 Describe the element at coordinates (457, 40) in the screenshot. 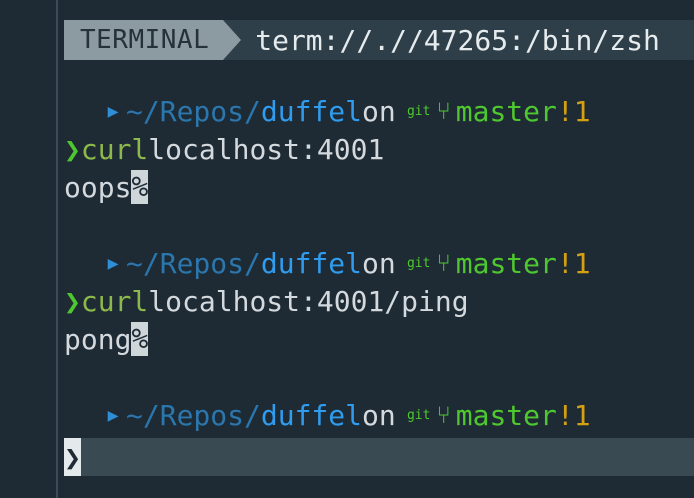

I see `terminal-buffer-name: term://.//47265:/bin/zsh` at that location.